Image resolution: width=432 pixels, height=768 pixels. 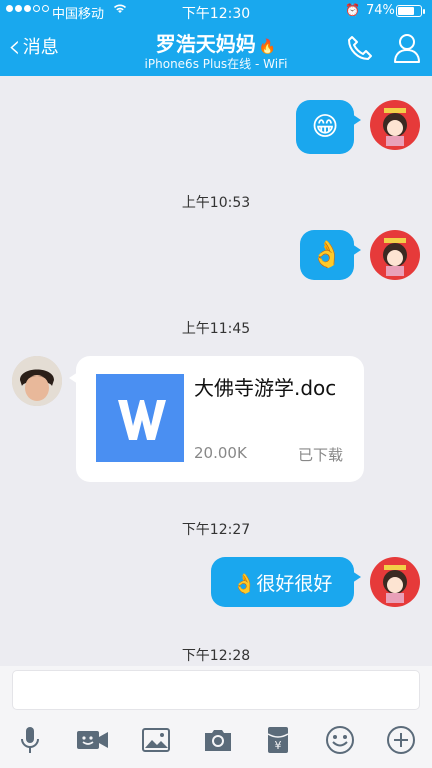 What do you see at coordinates (216, 11) in the screenshot?
I see `status-bar: 中国移动 下午12:30 ⏰ 74%` at bounding box center [216, 11].